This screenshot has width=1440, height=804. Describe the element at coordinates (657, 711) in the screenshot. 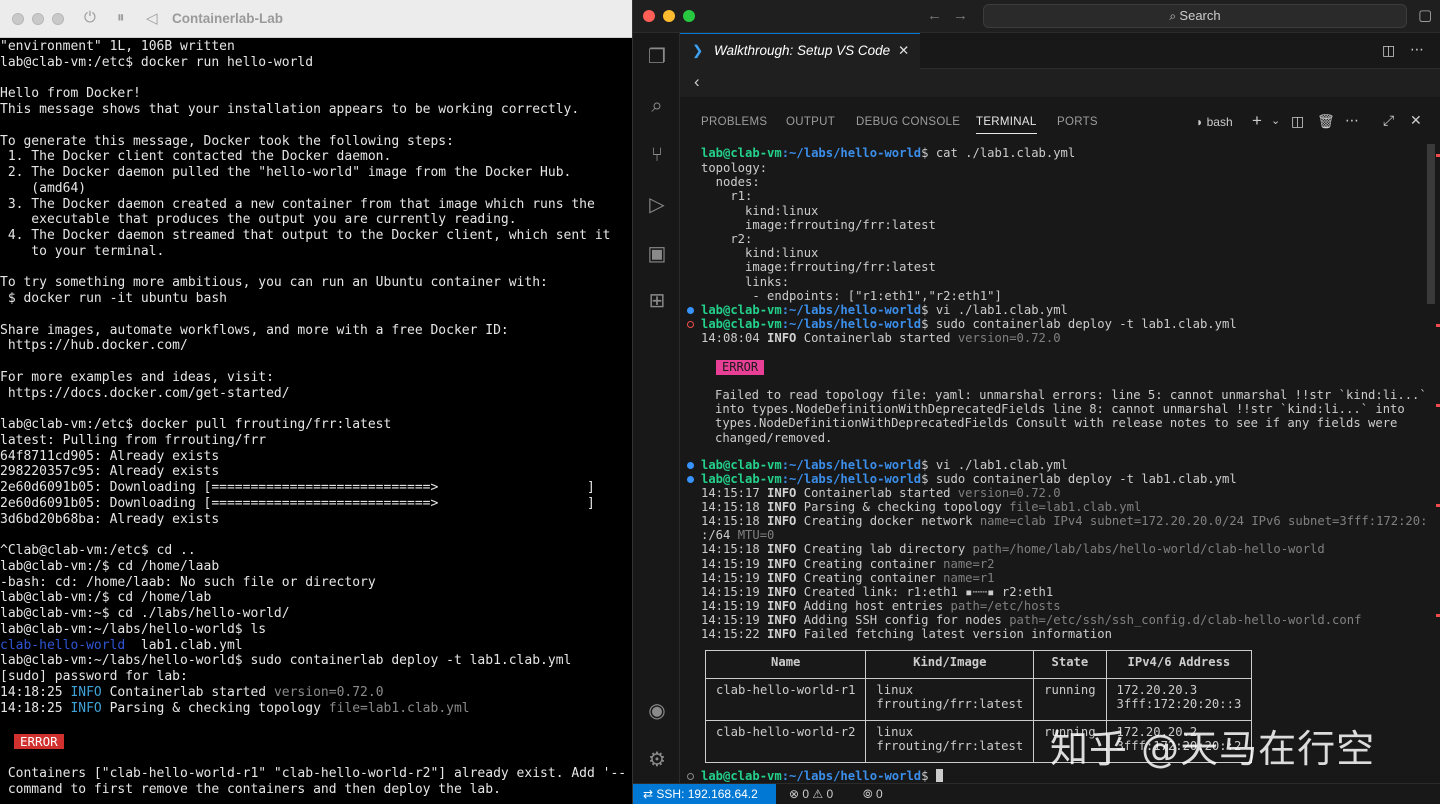

I see `account-icon: ◉` at that location.